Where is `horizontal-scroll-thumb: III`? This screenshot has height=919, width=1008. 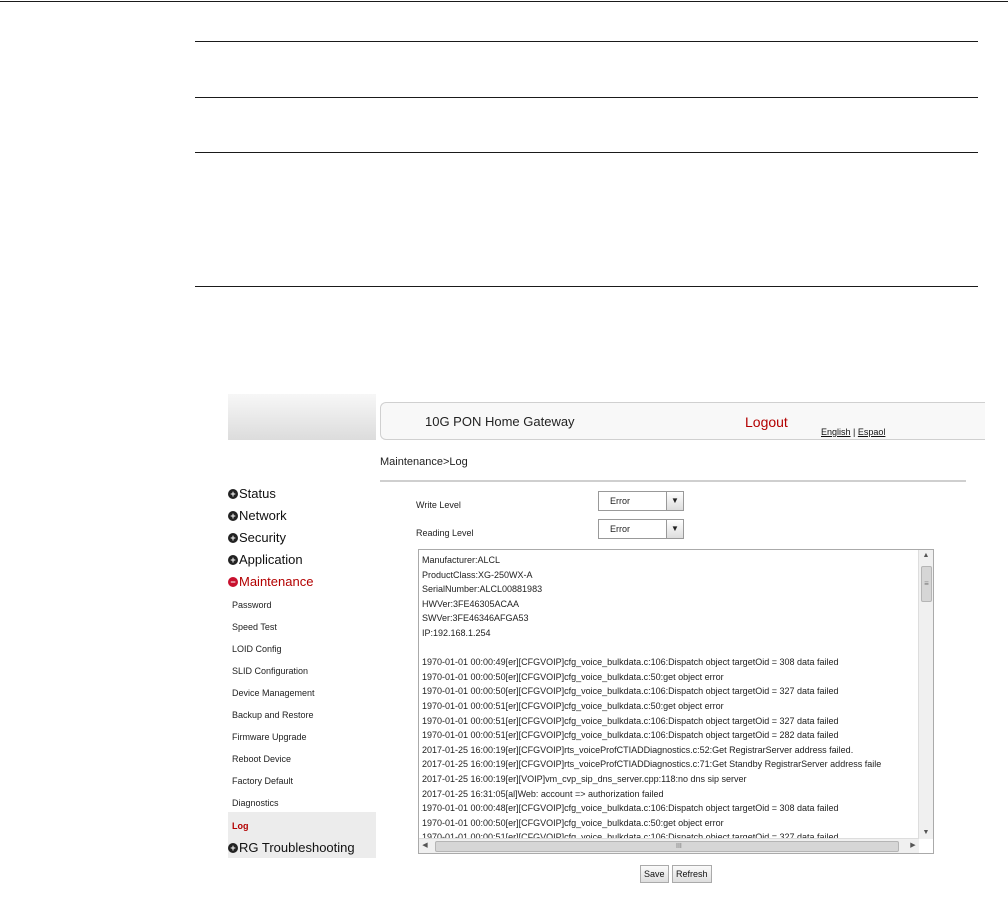 horizontal-scroll-thumb: III is located at coordinates (667, 846).